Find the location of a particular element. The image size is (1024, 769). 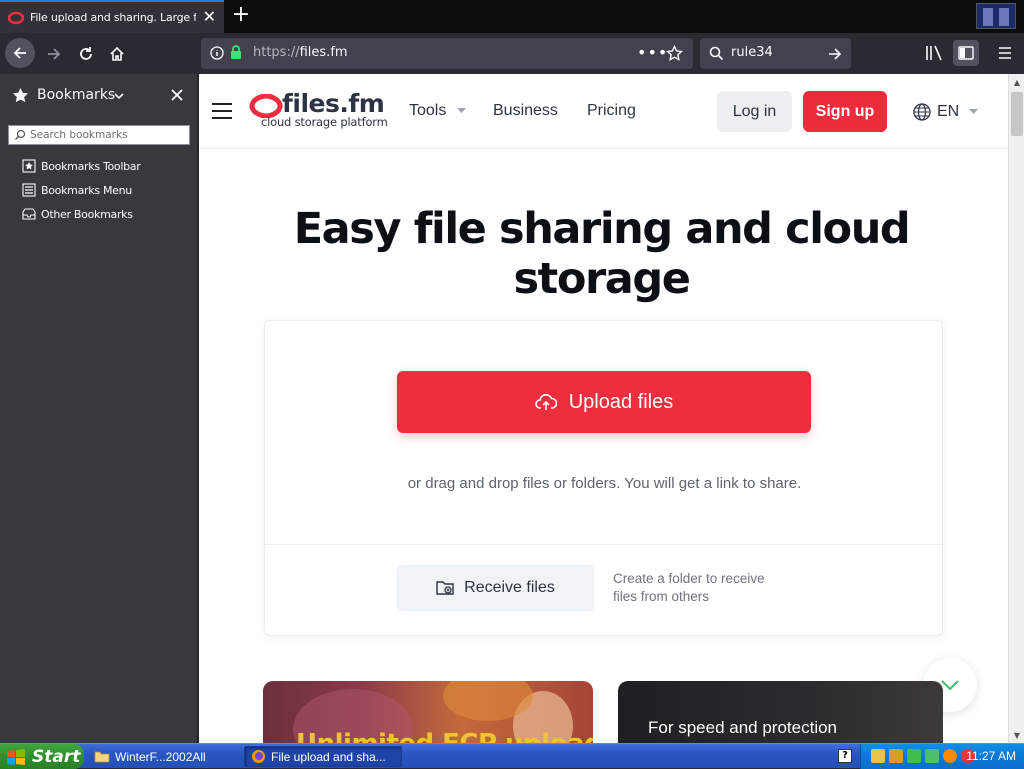

start-button: Start is located at coordinates (42, 756).